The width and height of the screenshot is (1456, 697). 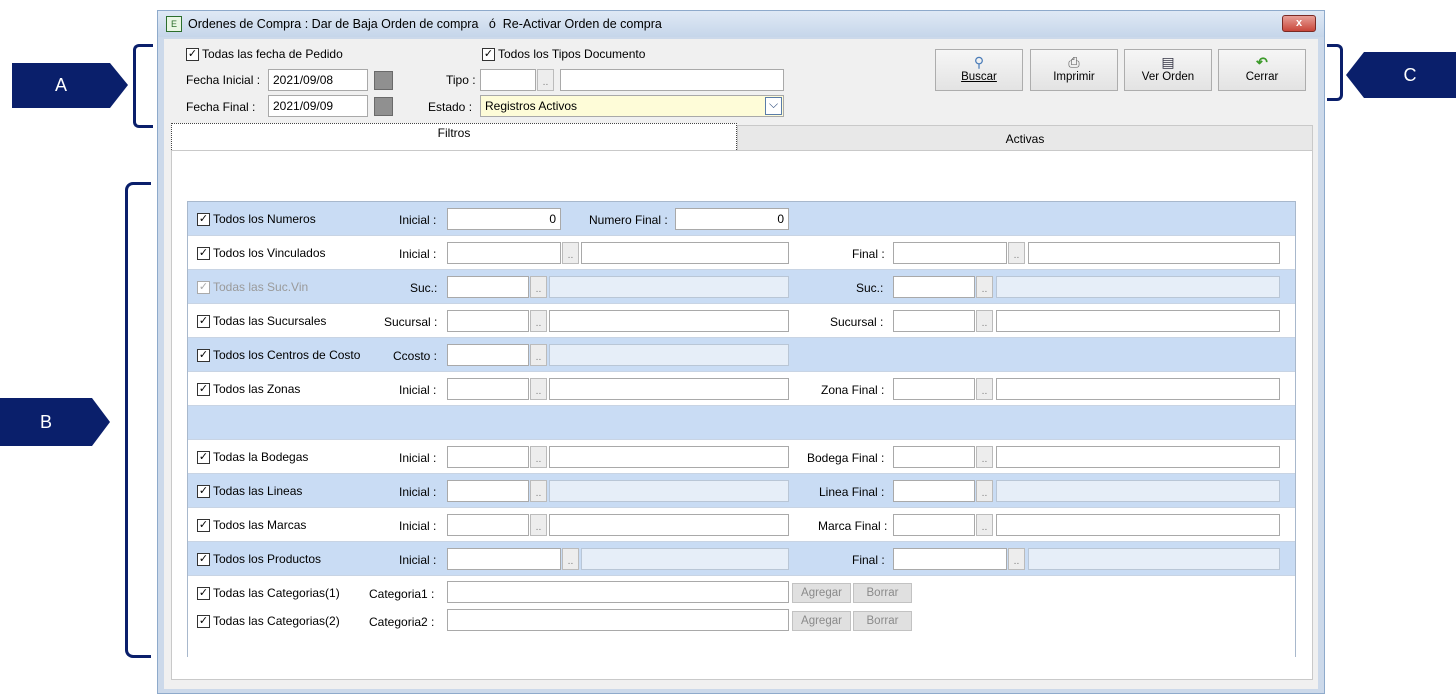 I want to click on vinculados-inicial-code, so click(x=504, y=253).